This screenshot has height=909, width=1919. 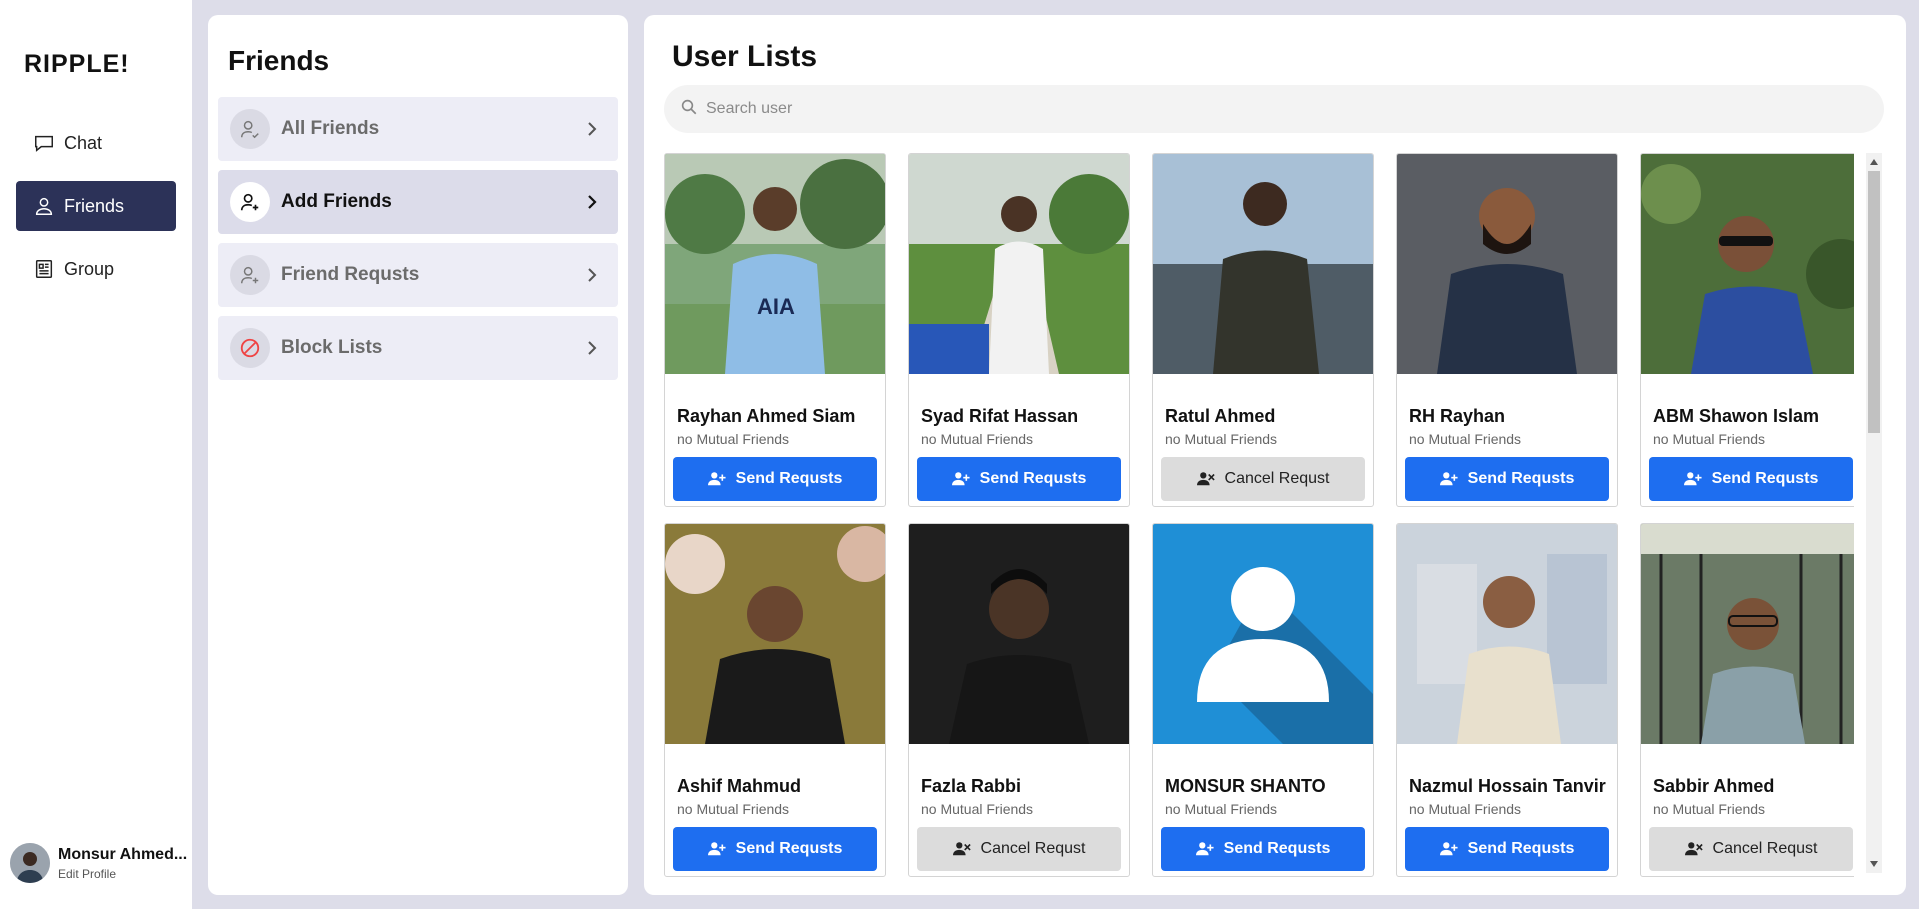 I want to click on user-name: ABM Shawon Islam, so click(x=1736, y=416).